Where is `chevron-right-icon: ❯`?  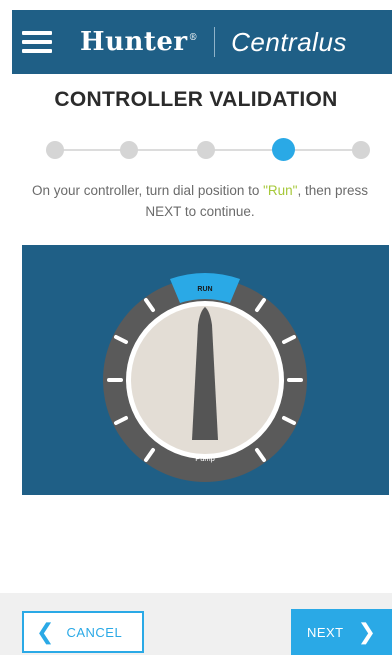 chevron-right-icon: ❯ is located at coordinates (367, 631).